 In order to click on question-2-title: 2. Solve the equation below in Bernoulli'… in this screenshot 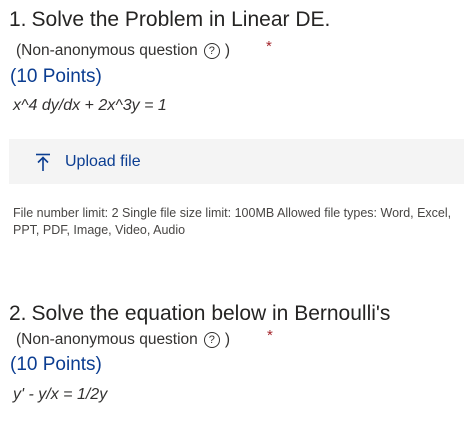, I will do `click(199, 314)`.